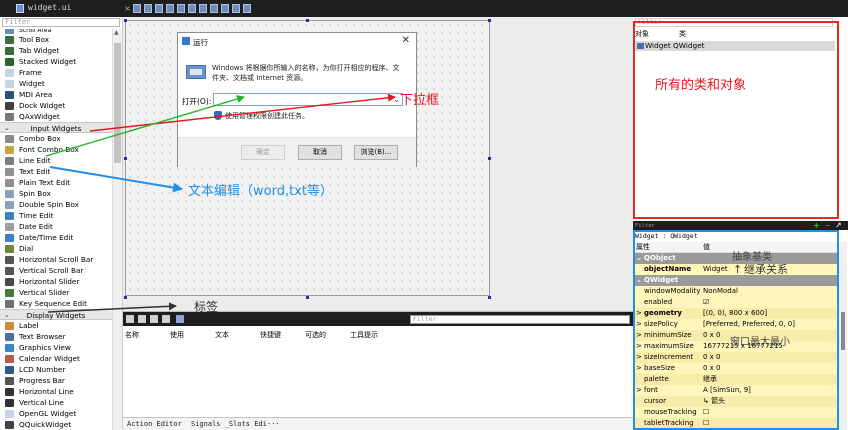  I want to click on widget-item: Horizontal Slider, so click(56, 281).